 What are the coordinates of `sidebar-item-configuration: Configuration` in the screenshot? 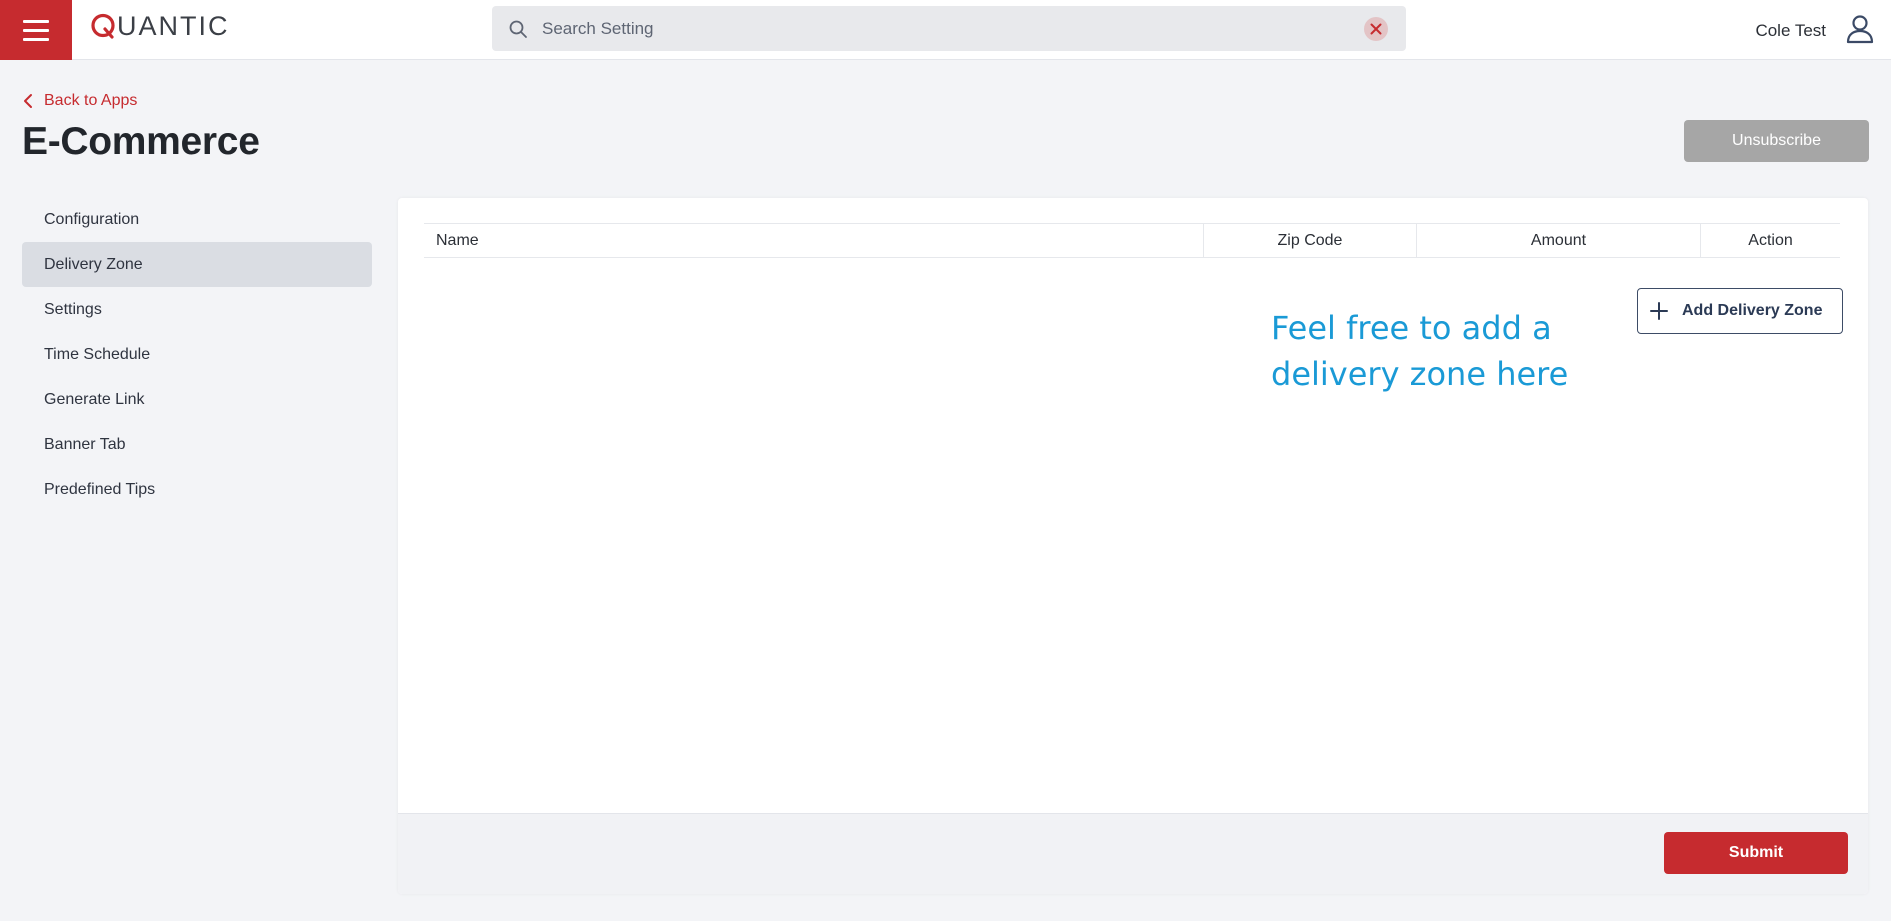 It's located at (197, 219).